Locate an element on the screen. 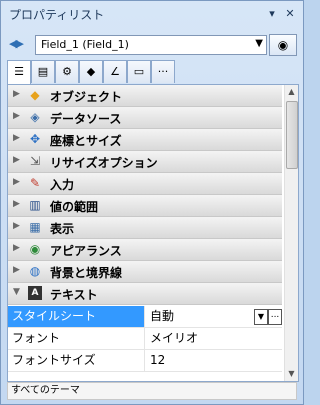 Image resolution: width=320 pixels, height=405 pixels. more-icon: ··· is located at coordinates (163, 71).